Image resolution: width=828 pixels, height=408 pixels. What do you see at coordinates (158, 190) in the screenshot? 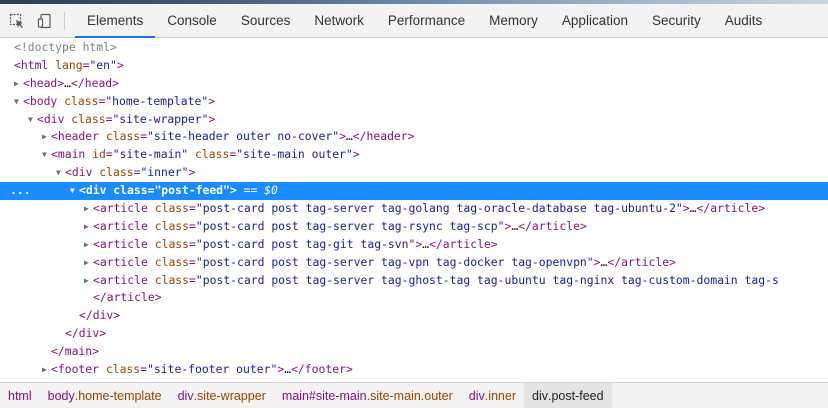
I see `dom-node-markup: <div class="post-feed">` at bounding box center [158, 190].